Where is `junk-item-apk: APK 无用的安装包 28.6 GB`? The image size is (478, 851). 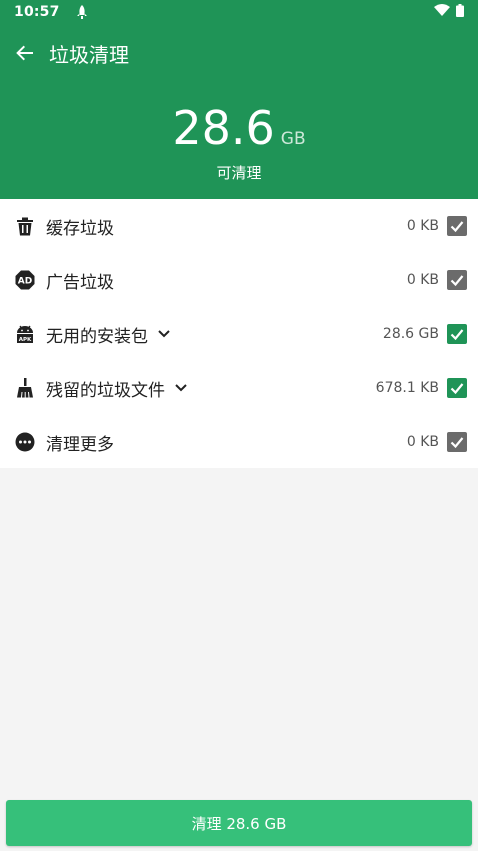
junk-item-apk: APK 无用的安装包 28.6 GB is located at coordinates (239, 334).